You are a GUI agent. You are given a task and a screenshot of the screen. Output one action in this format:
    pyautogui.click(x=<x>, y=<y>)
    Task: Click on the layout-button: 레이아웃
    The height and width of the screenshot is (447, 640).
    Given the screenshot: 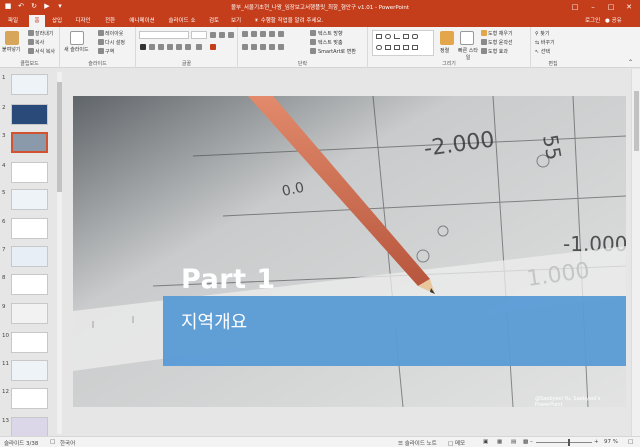 What is the action you would take?
    pyautogui.click(x=114, y=33)
    